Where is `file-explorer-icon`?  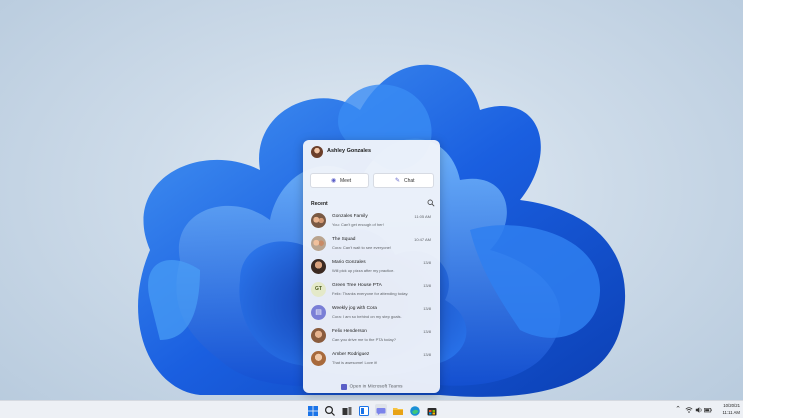 file-explorer-icon is located at coordinates (398, 410).